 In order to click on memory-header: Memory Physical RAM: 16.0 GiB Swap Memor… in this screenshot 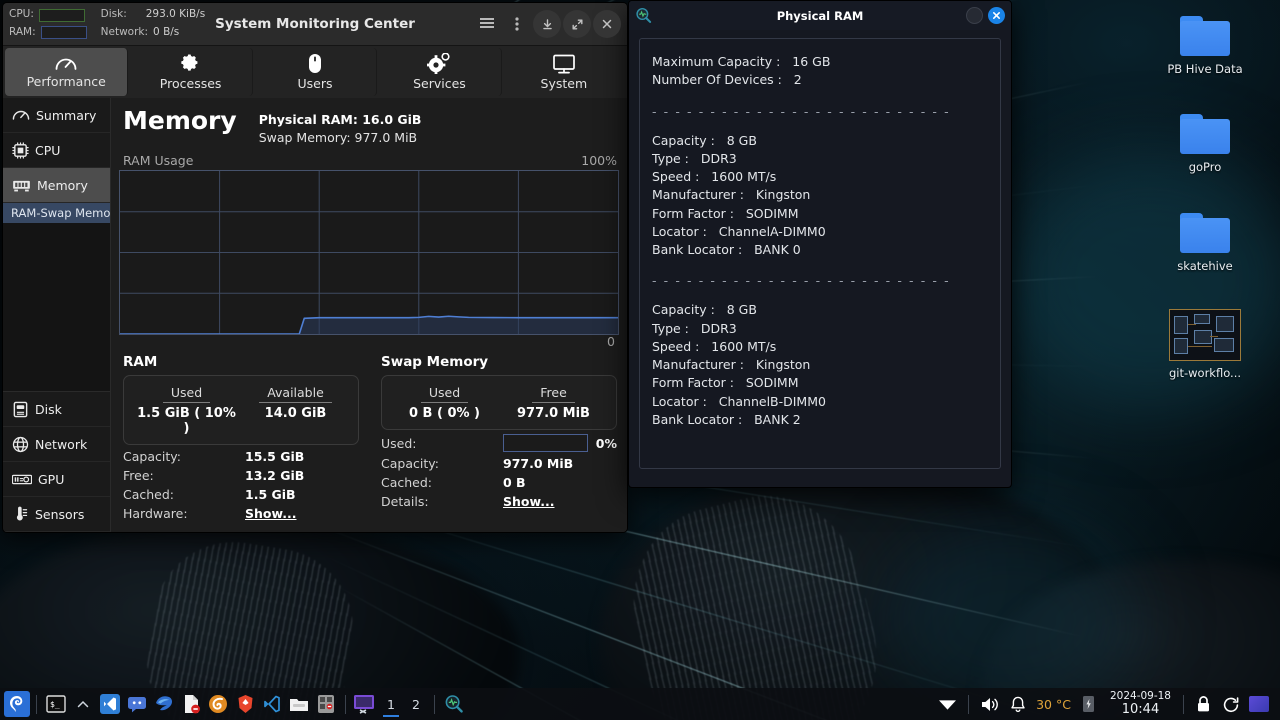, I will do `click(369, 129)`.